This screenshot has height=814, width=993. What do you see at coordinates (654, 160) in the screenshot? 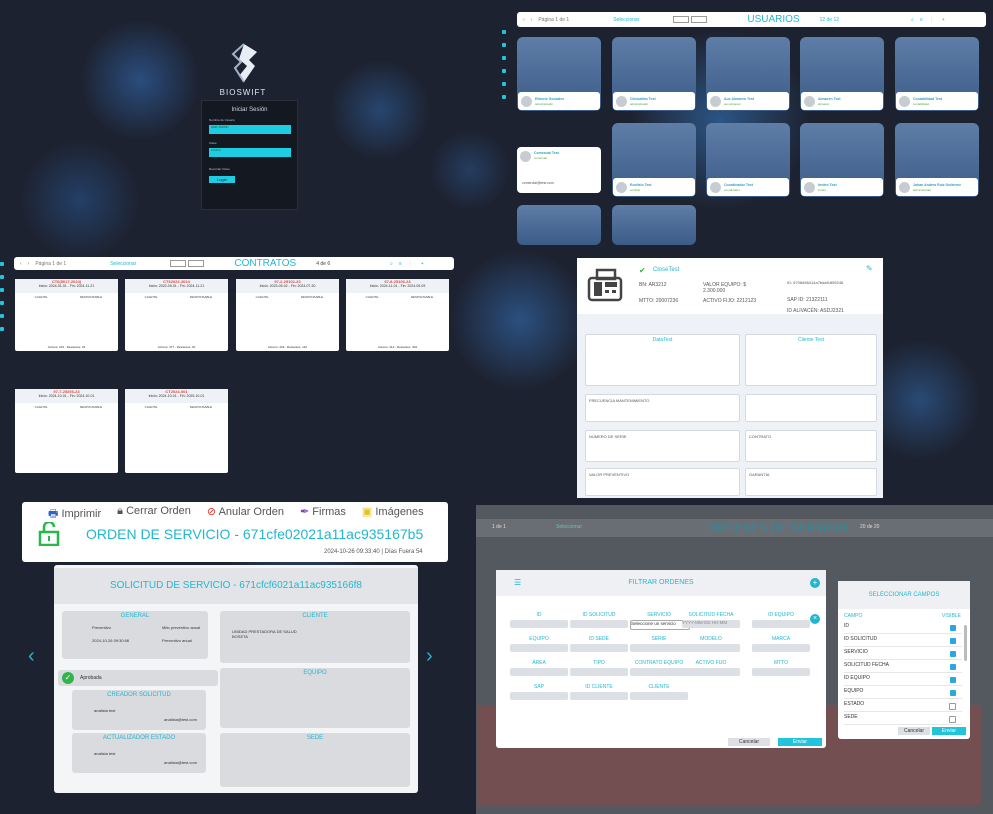
I see `user-card: Ecofisio Test ecofisio` at bounding box center [654, 160].